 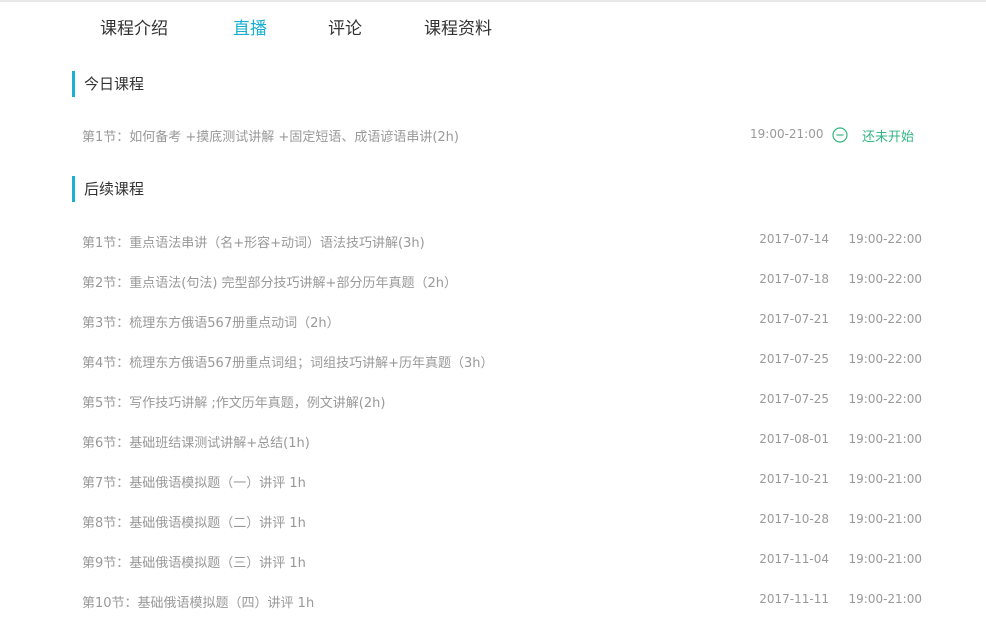 What do you see at coordinates (794, 559) in the screenshot?
I see `lesson-date: 2017-11-04` at bounding box center [794, 559].